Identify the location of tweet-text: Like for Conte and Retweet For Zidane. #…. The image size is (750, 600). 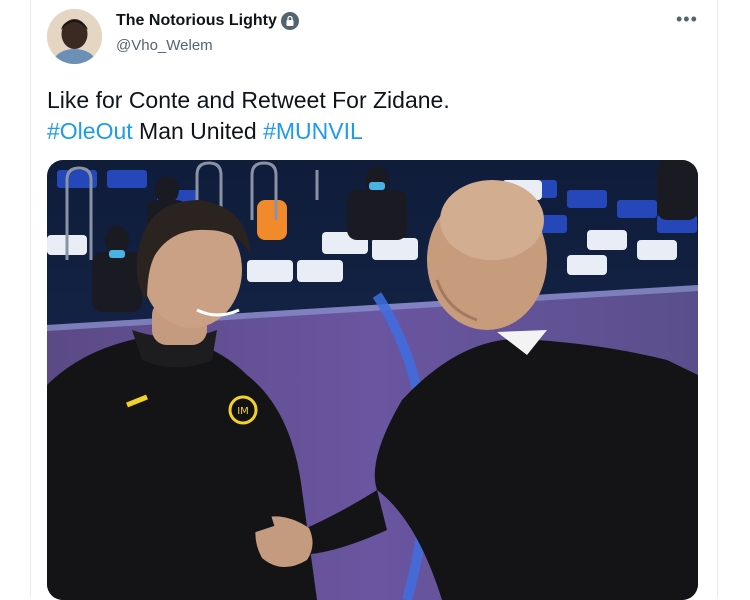
(248, 116).